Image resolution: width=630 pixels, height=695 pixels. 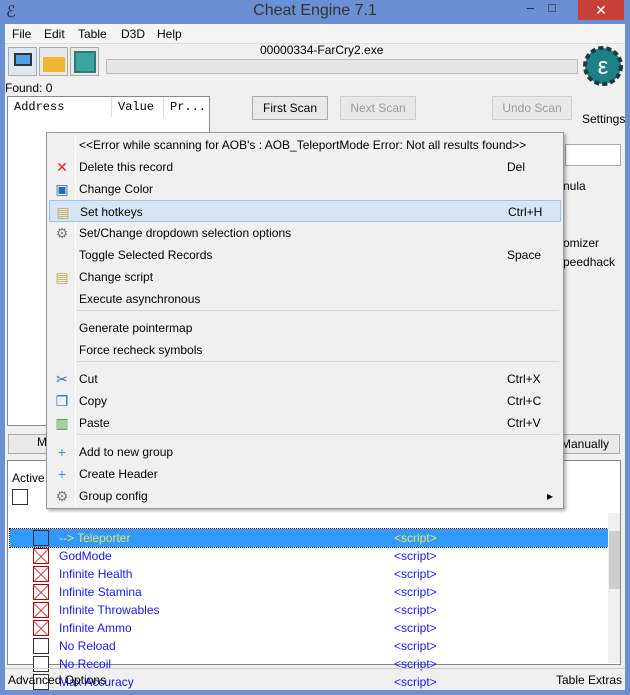 I want to click on menu-item-add-to-new-group: + Add to new group, so click(x=305, y=452).